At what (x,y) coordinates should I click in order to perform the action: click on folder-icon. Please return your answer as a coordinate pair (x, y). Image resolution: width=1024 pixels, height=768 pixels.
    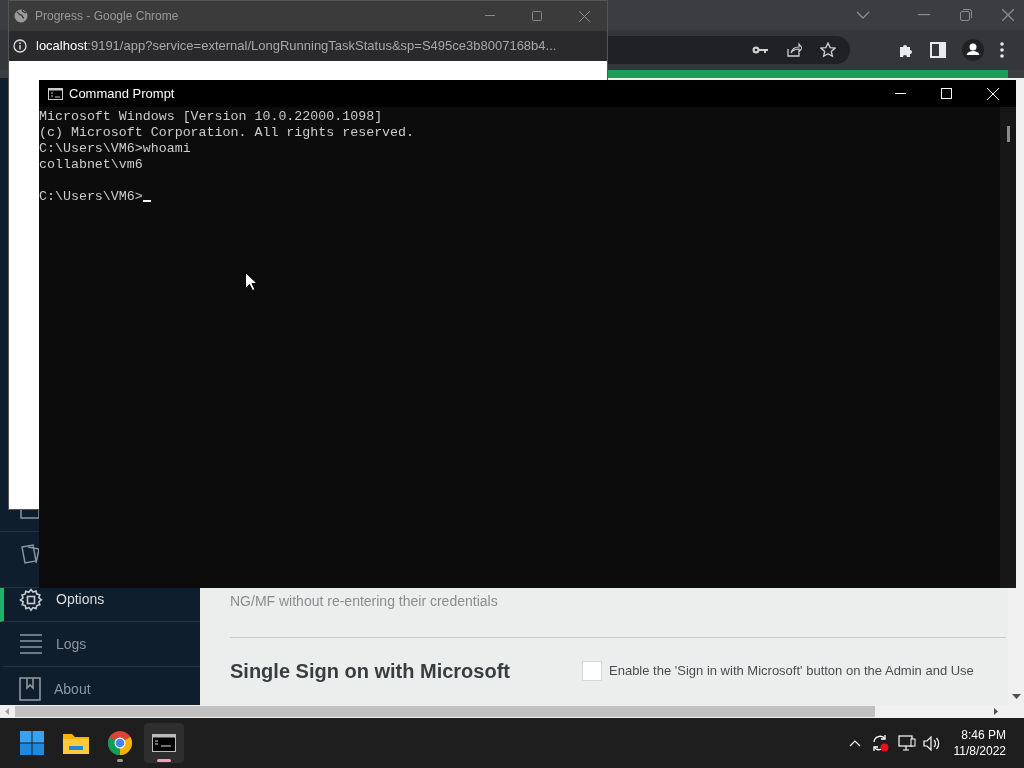
    Looking at the image, I should click on (76, 743).